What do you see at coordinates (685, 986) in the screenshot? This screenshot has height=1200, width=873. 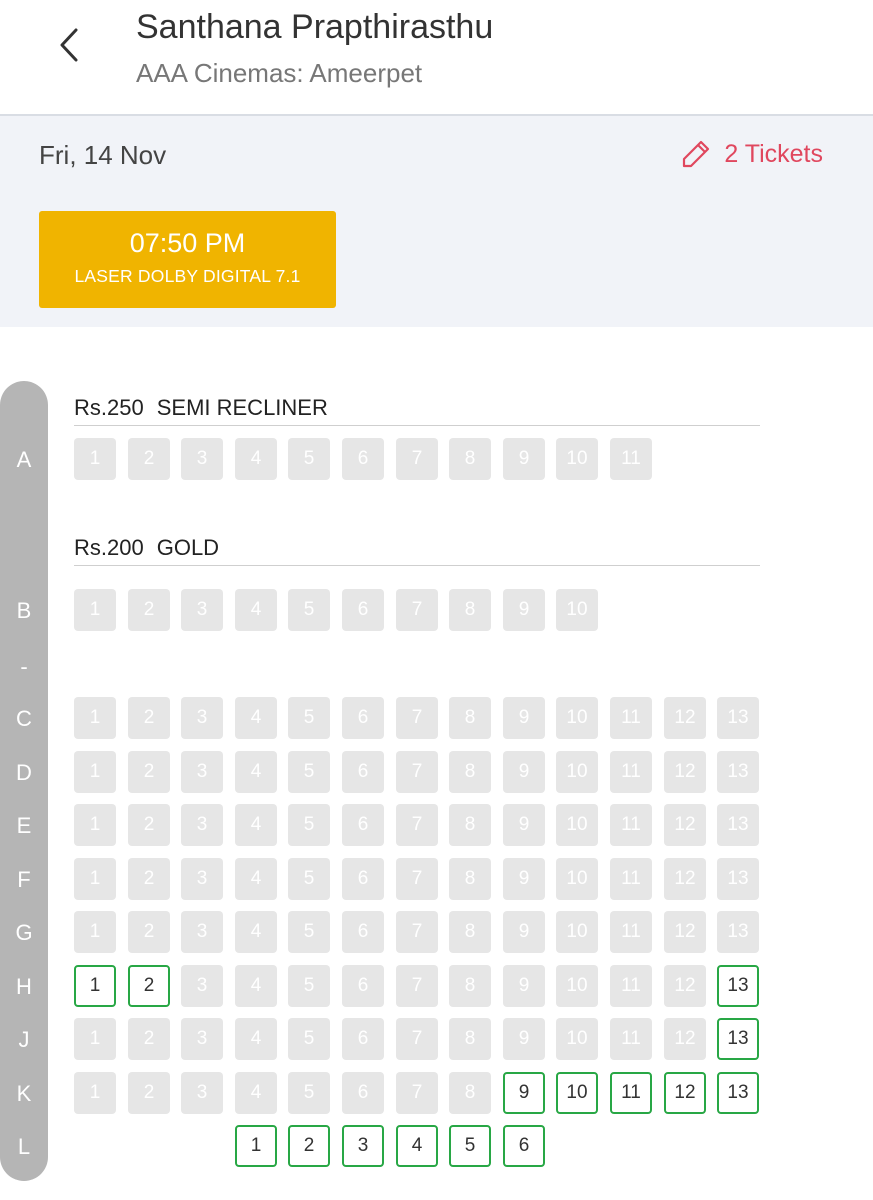 I see `seat-H12: 12` at bounding box center [685, 986].